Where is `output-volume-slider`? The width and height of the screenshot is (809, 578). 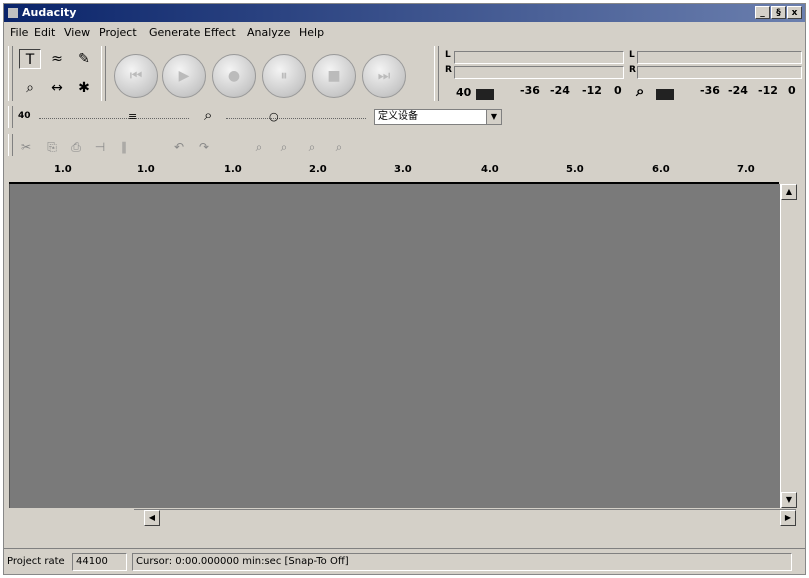
output-volume-slider is located at coordinates (114, 119).